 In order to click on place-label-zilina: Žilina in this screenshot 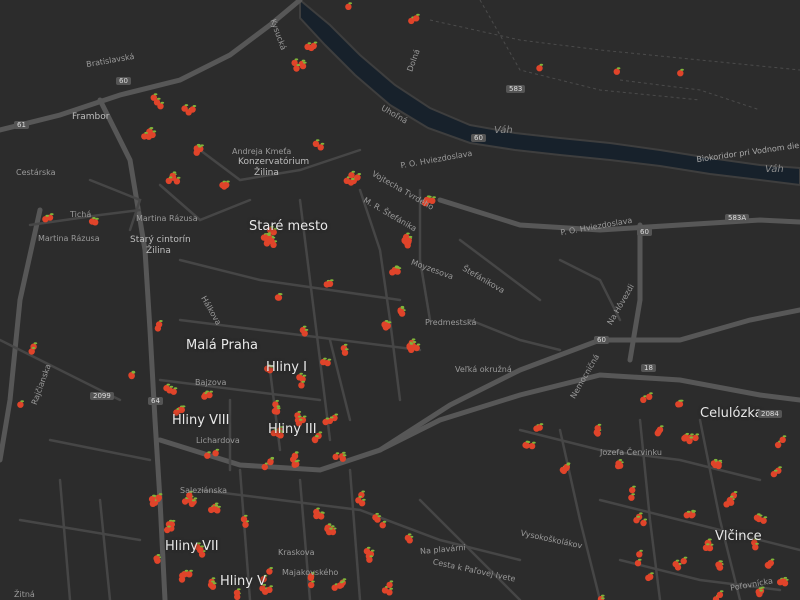, I will do `click(266, 173)`.